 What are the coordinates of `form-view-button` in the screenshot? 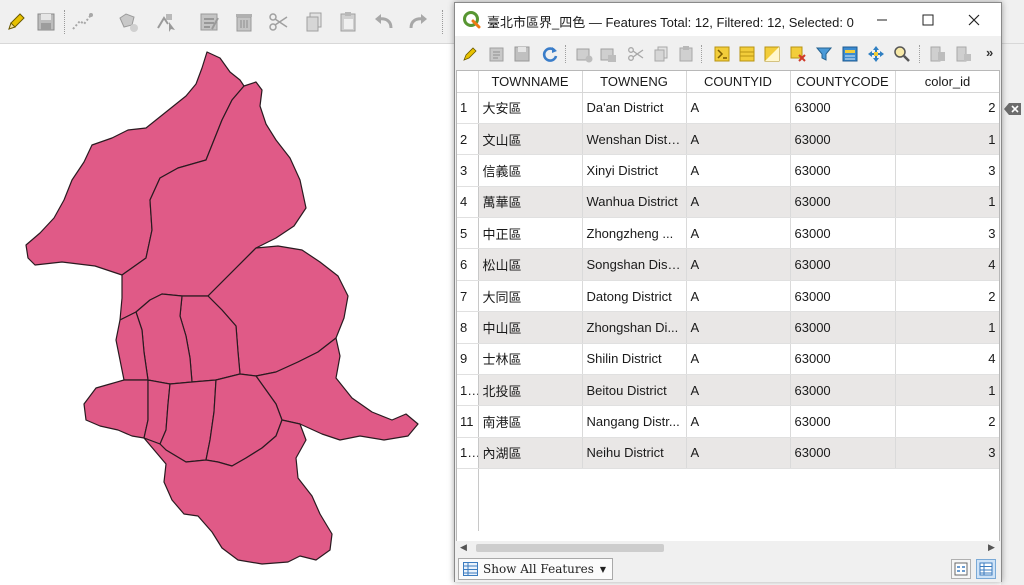 It's located at (961, 569).